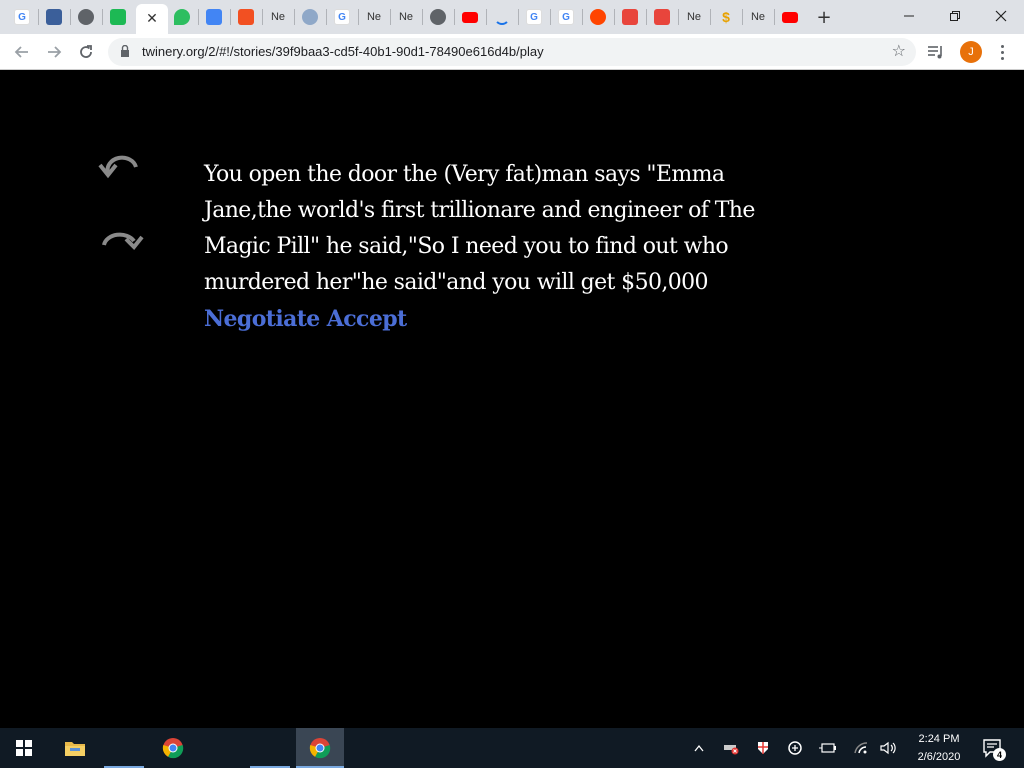 The height and width of the screenshot is (768, 1024). What do you see at coordinates (824, 17) in the screenshot?
I see `new-tab-button: +` at bounding box center [824, 17].